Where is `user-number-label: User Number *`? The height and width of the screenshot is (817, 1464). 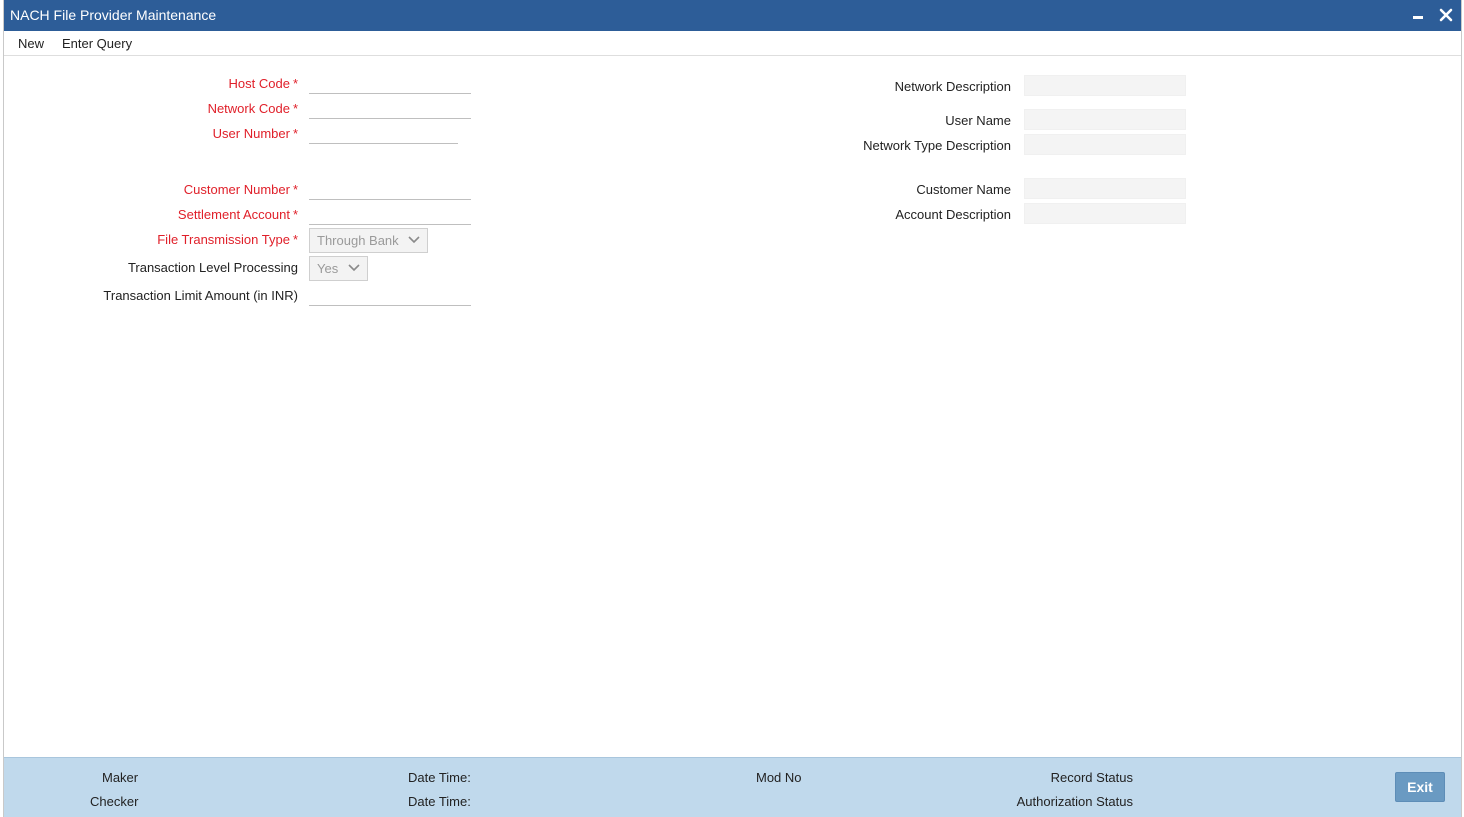
user-number-label: User Number * is located at coordinates (255, 133).